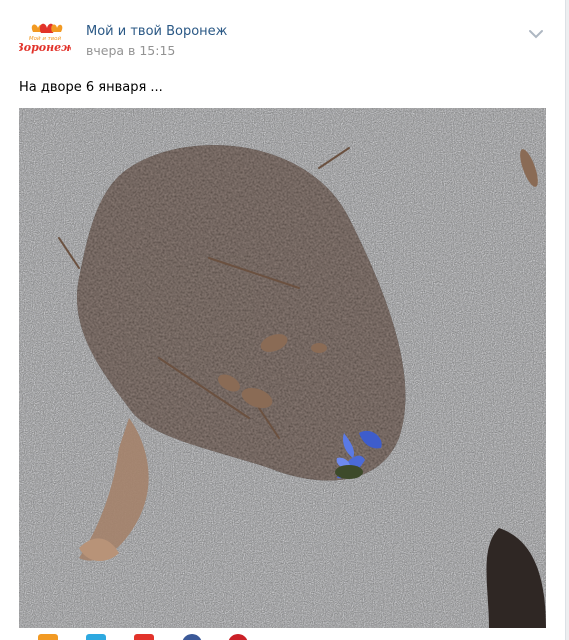 Image resolution: width=569 pixels, height=640 pixels. What do you see at coordinates (192, 637) in the screenshot?
I see `facebook-icon` at bounding box center [192, 637].